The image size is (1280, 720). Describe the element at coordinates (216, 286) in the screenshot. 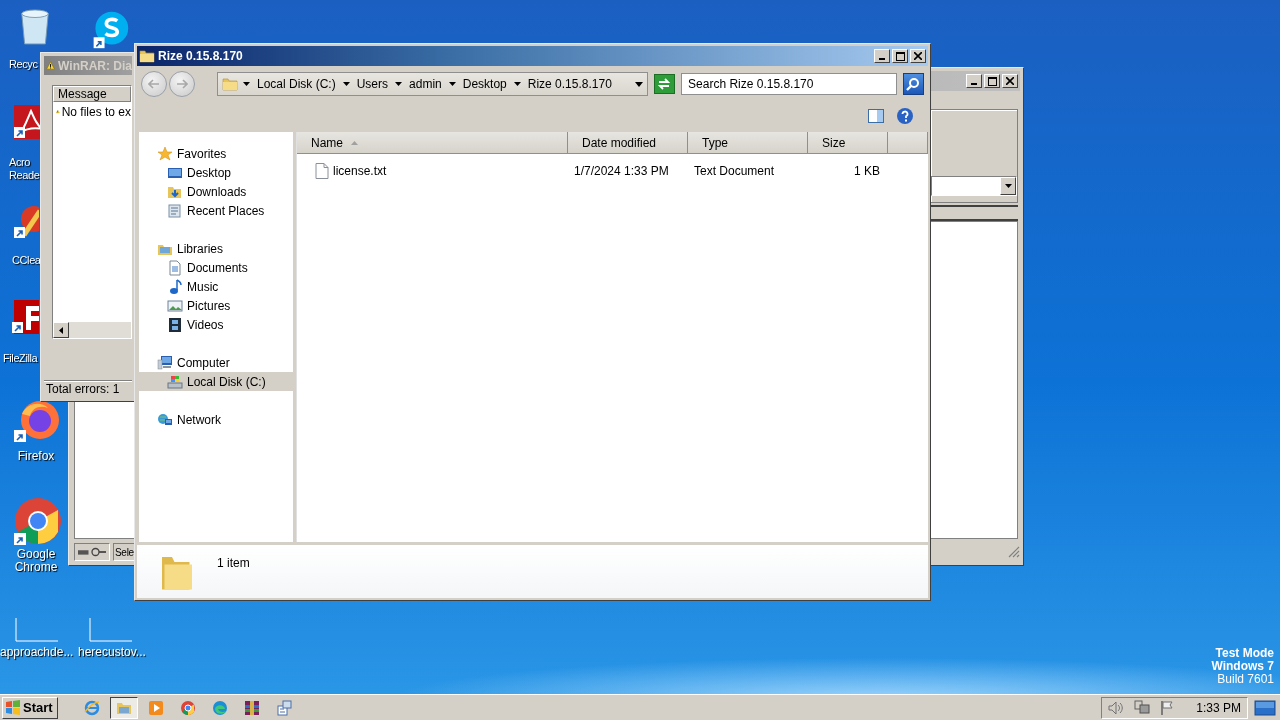

I see `nav-item: Music` at that location.